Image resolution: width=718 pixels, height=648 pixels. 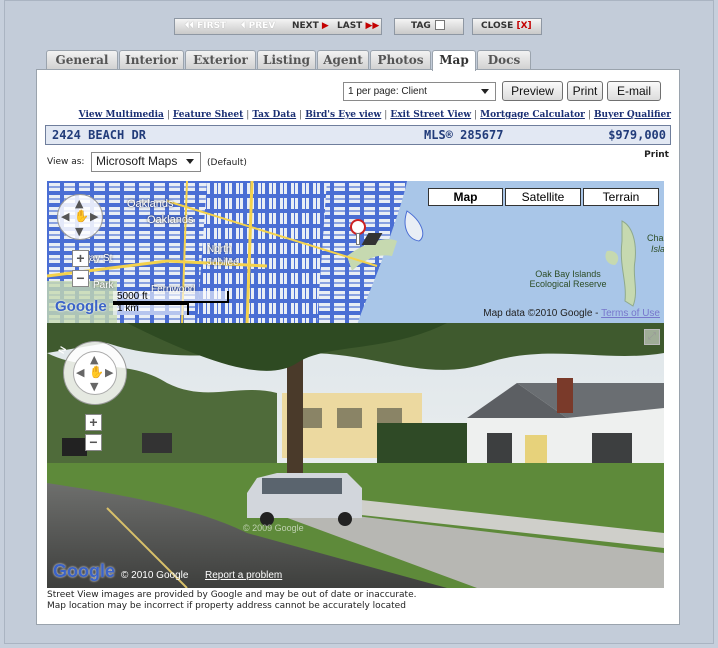 I want to click on map-label-island-reserve: Oak Bay Islands Ecological Reserve, so click(x=568, y=279).